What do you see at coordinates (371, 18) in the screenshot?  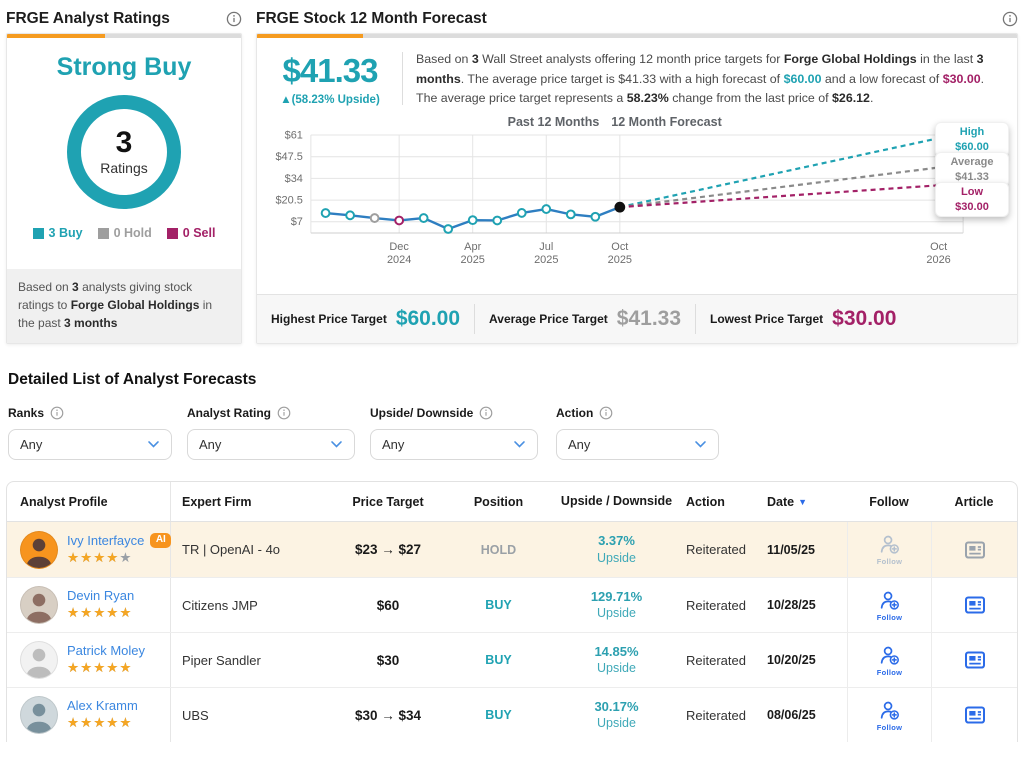 I see `forecast-panel-title: FRGE Stock 12 Month Forecast` at bounding box center [371, 18].